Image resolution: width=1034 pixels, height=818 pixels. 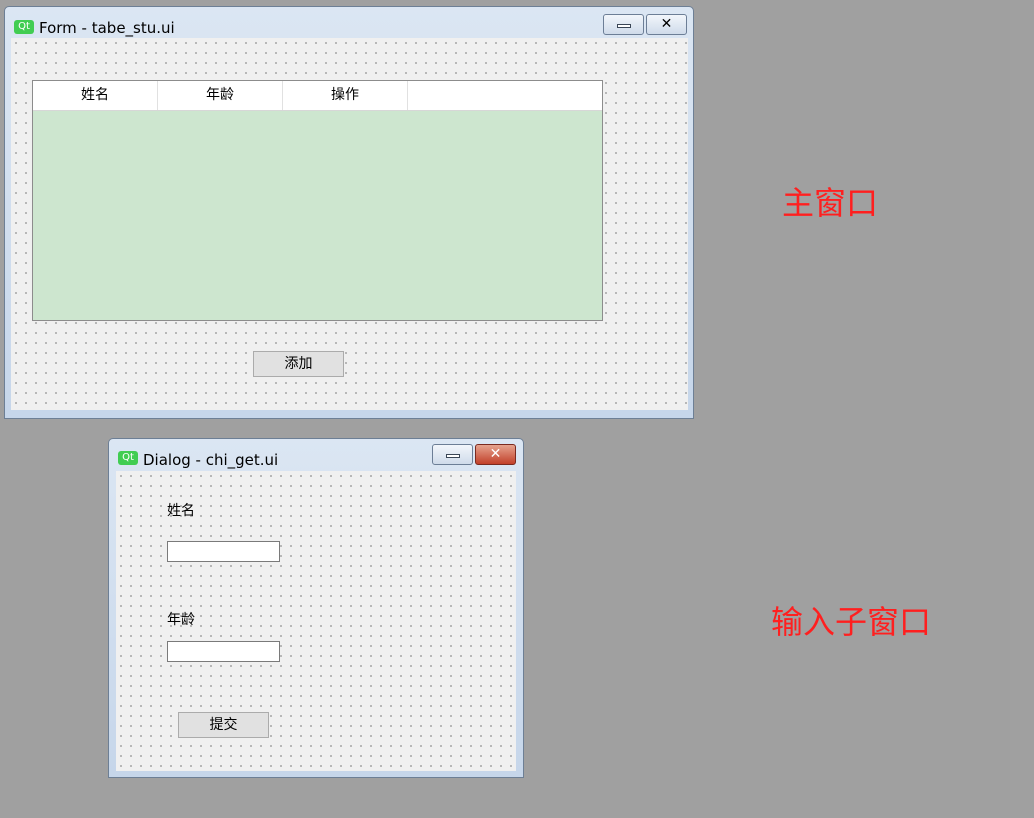 What do you see at coordinates (345, 95) in the screenshot?
I see `column-header-action: 操作` at bounding box center [345, 95].